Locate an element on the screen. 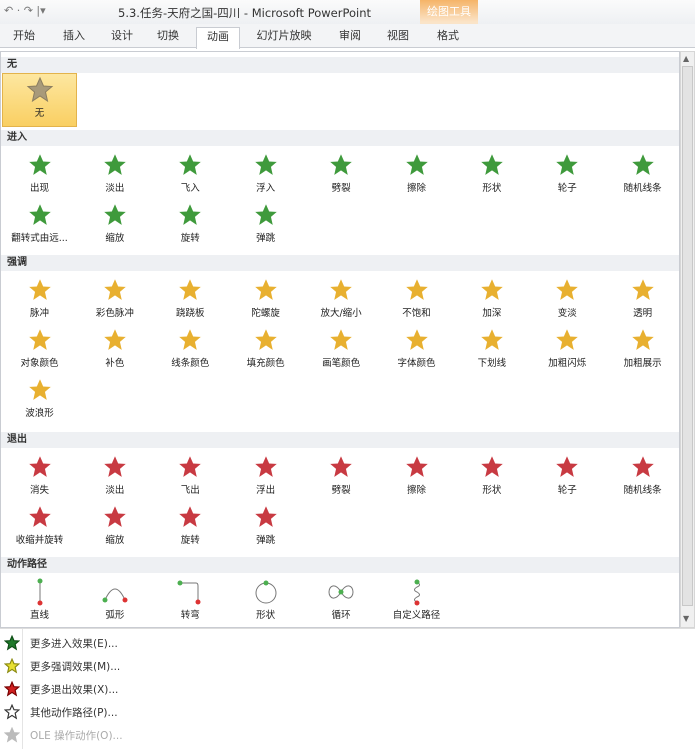 This screenshot has width=695, height=754. effect-entrance-2: 飞入 is located at coordinates (190, 174).